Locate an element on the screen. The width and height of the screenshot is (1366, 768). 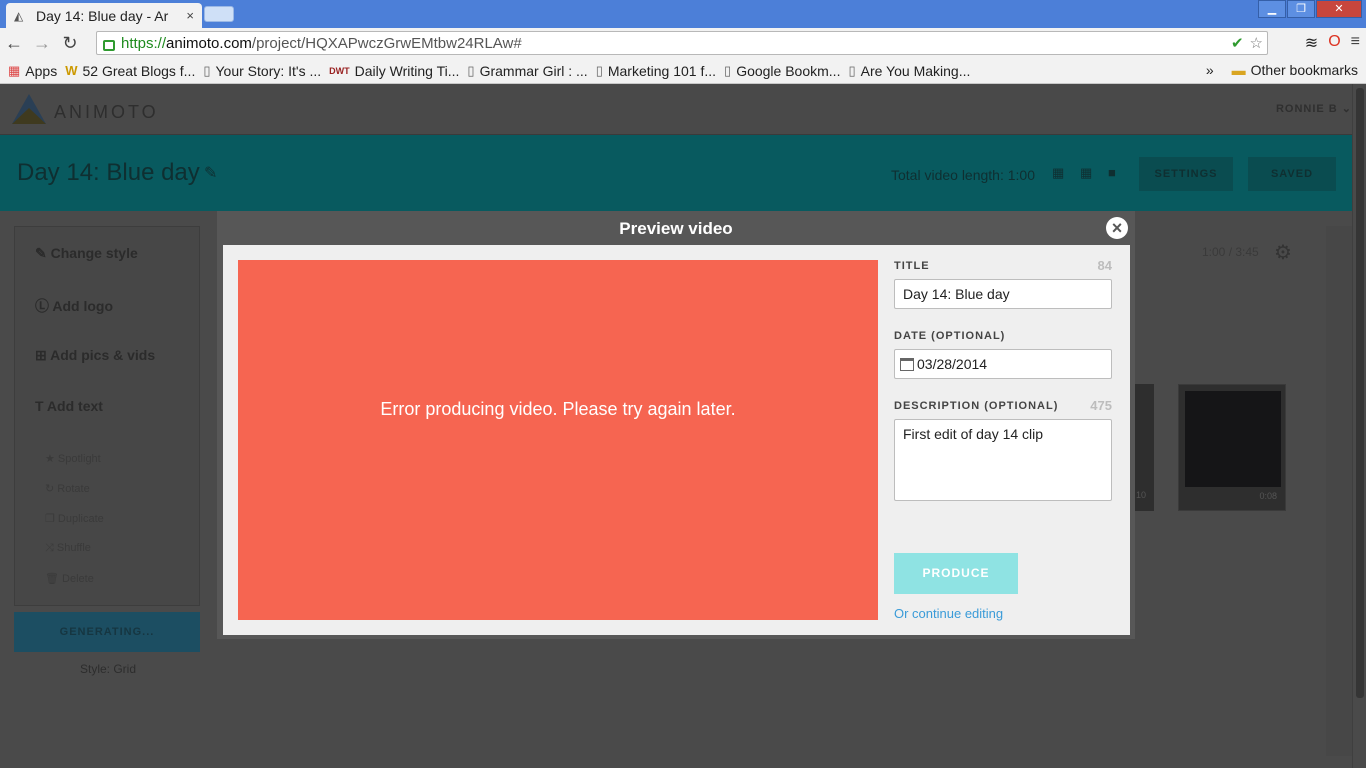
delete-button: 🗑 Delete is located at coordinates (69, 578).